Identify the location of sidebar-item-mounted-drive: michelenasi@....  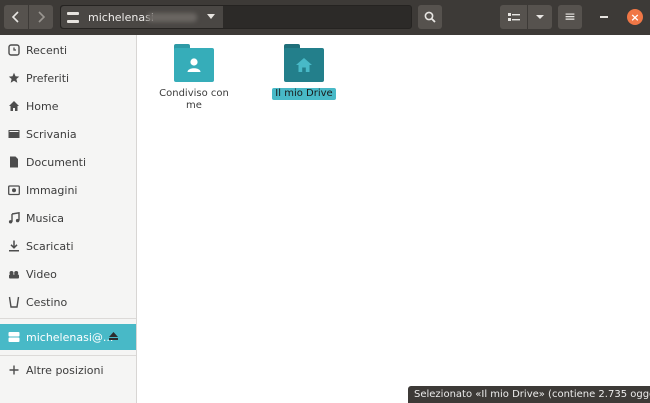
(68, 337).